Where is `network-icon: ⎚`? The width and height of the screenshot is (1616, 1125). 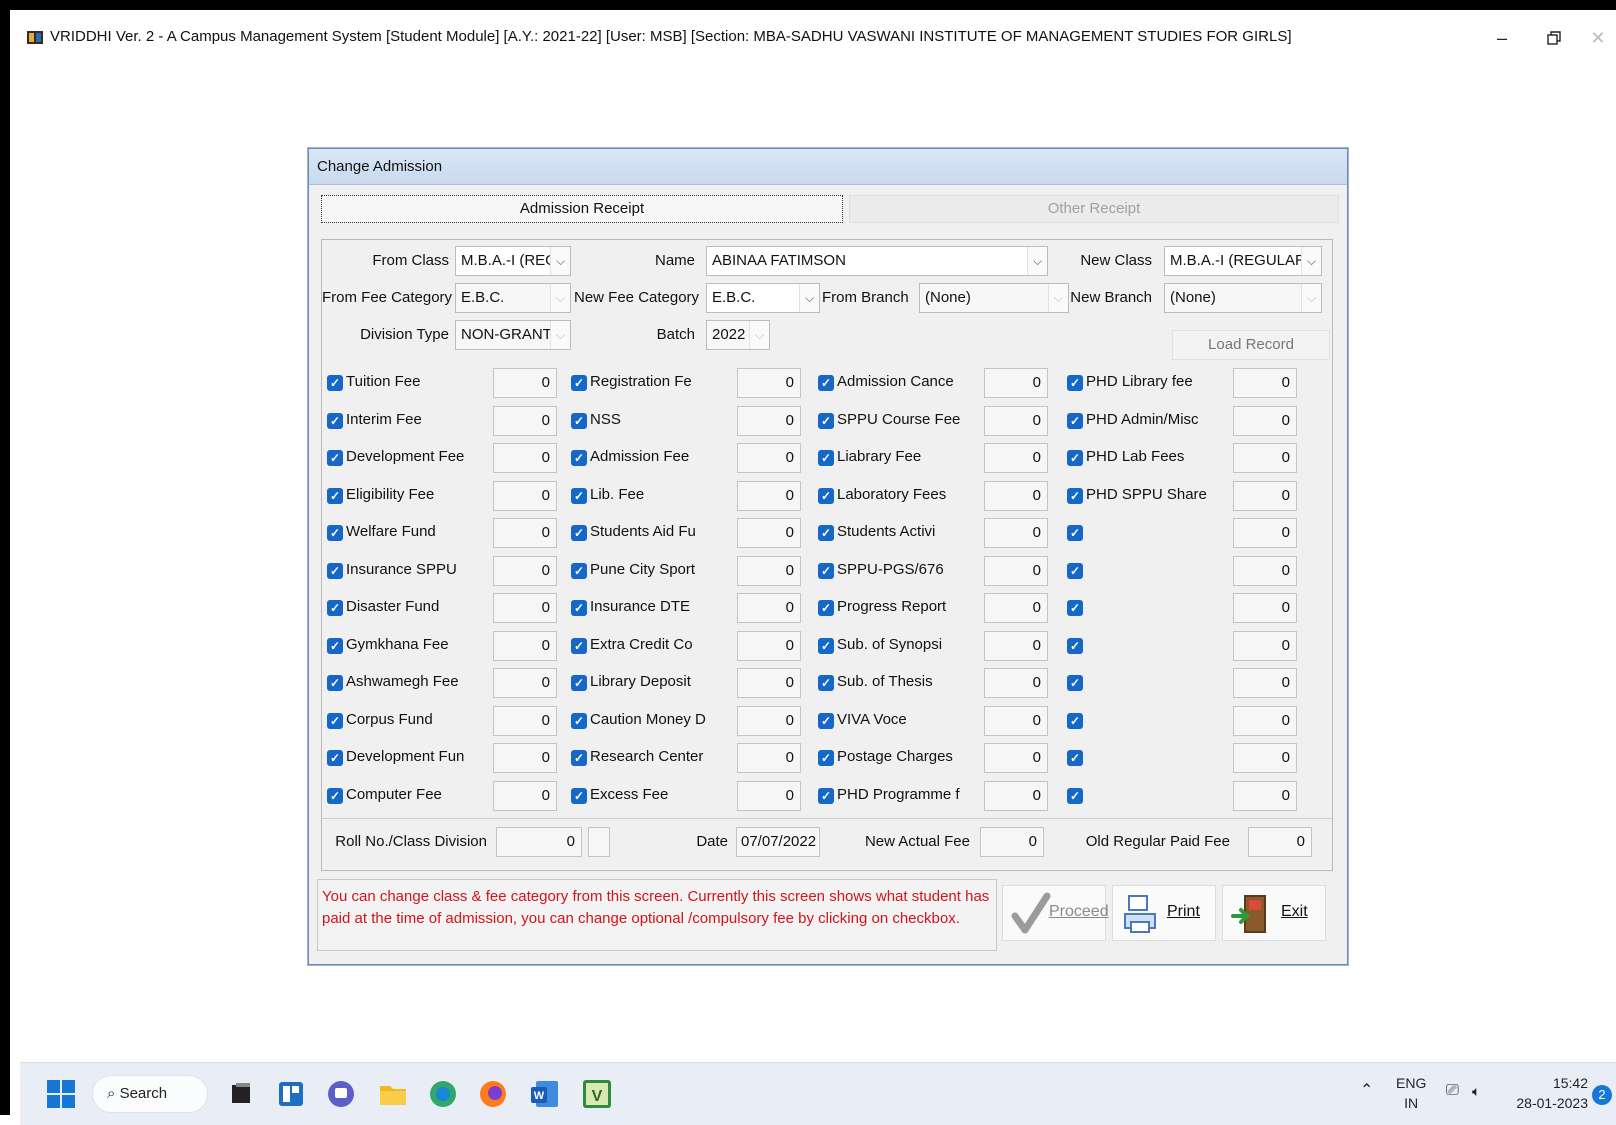 network-icon: ⎚ is located at coordinates (1452, 1091).